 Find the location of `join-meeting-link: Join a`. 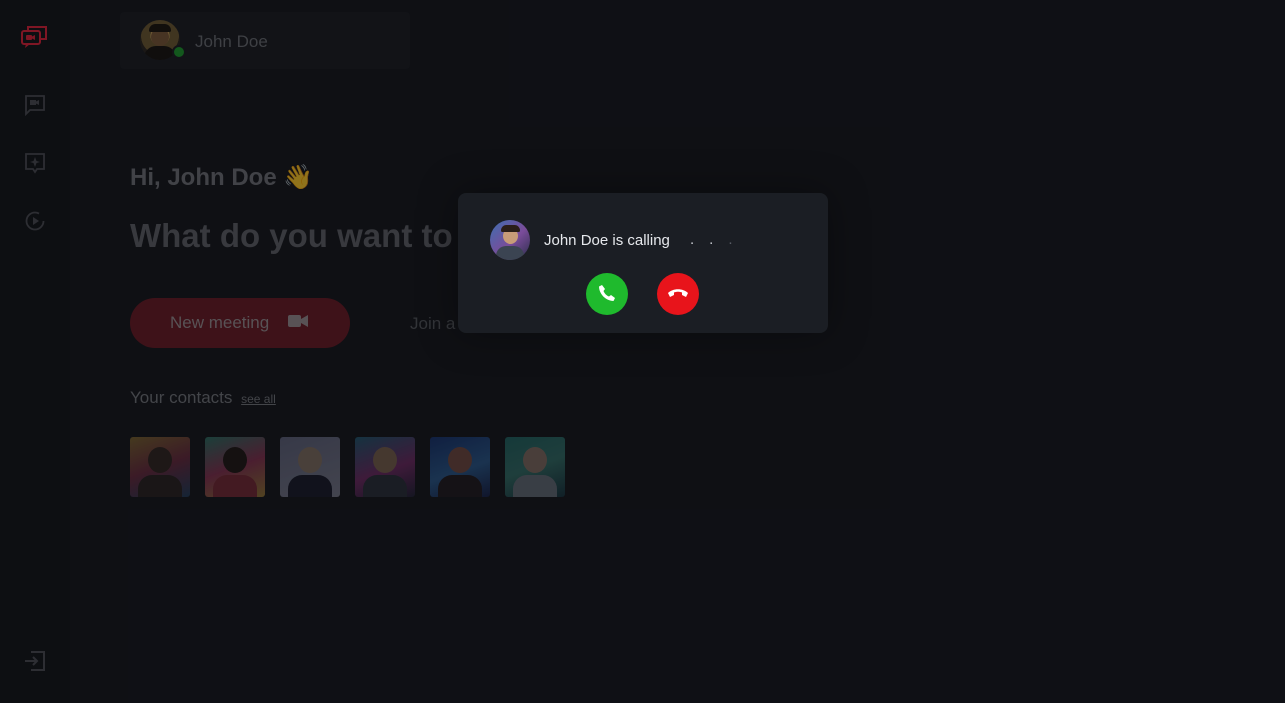

join-meeting-link: Join a is located at coordinates (432, 324).